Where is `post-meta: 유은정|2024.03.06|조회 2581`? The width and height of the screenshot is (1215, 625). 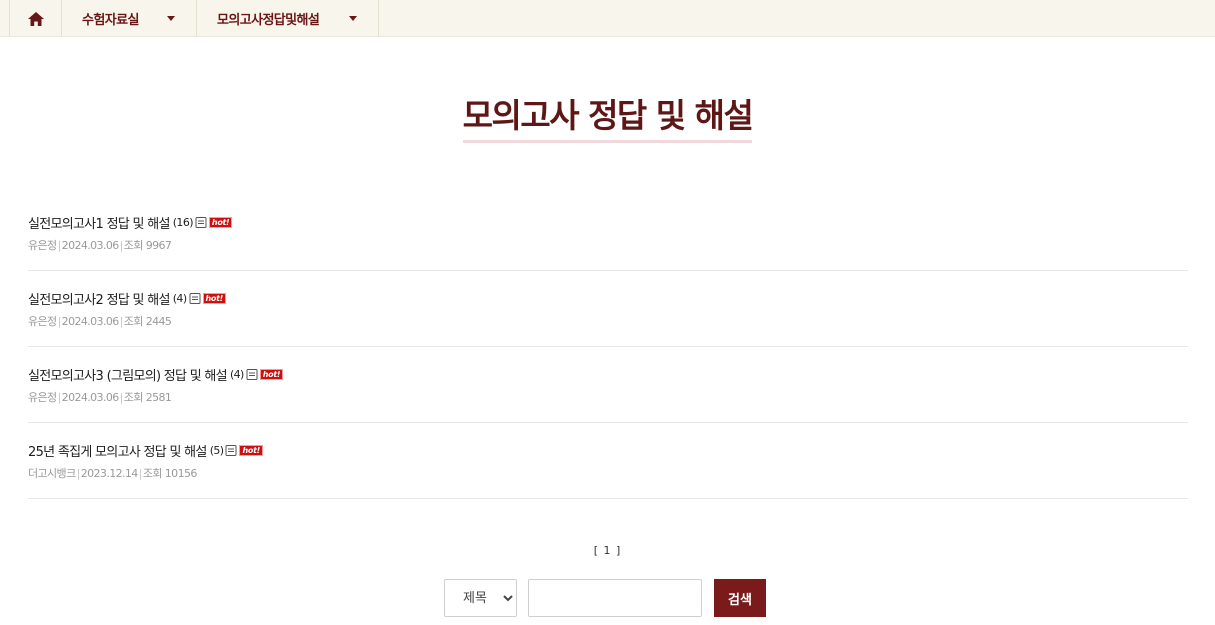
post-meta: 유은정|2024.03.06|조회 2581 is located at coordinates (100, 397).